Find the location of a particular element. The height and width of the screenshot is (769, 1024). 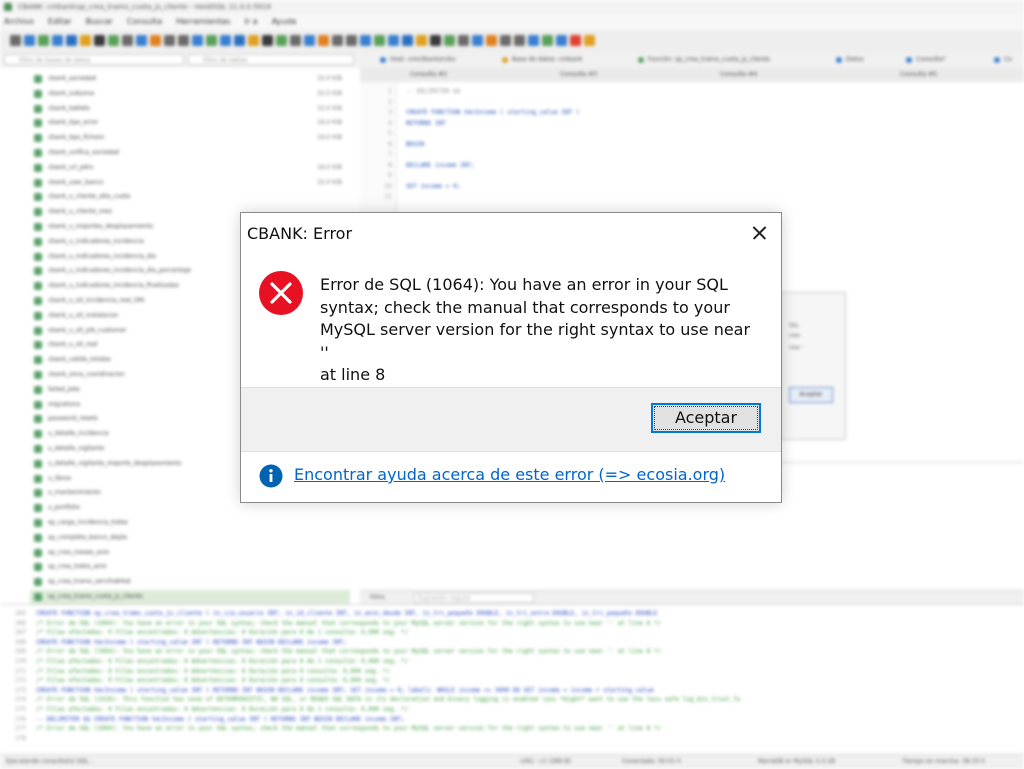

tree-item: cbank_tipo_fichero 16,0 KiB is located at coordinates (190, 138).